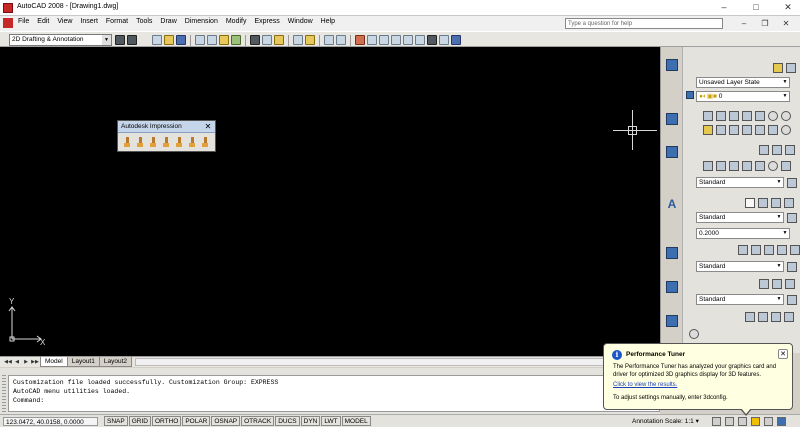 Image resolution: width=800 pixels, height=427 pixels. Describe the element at coordinates (672, 321) in the screenshot. I see `navigate-panel-icon` at that location.